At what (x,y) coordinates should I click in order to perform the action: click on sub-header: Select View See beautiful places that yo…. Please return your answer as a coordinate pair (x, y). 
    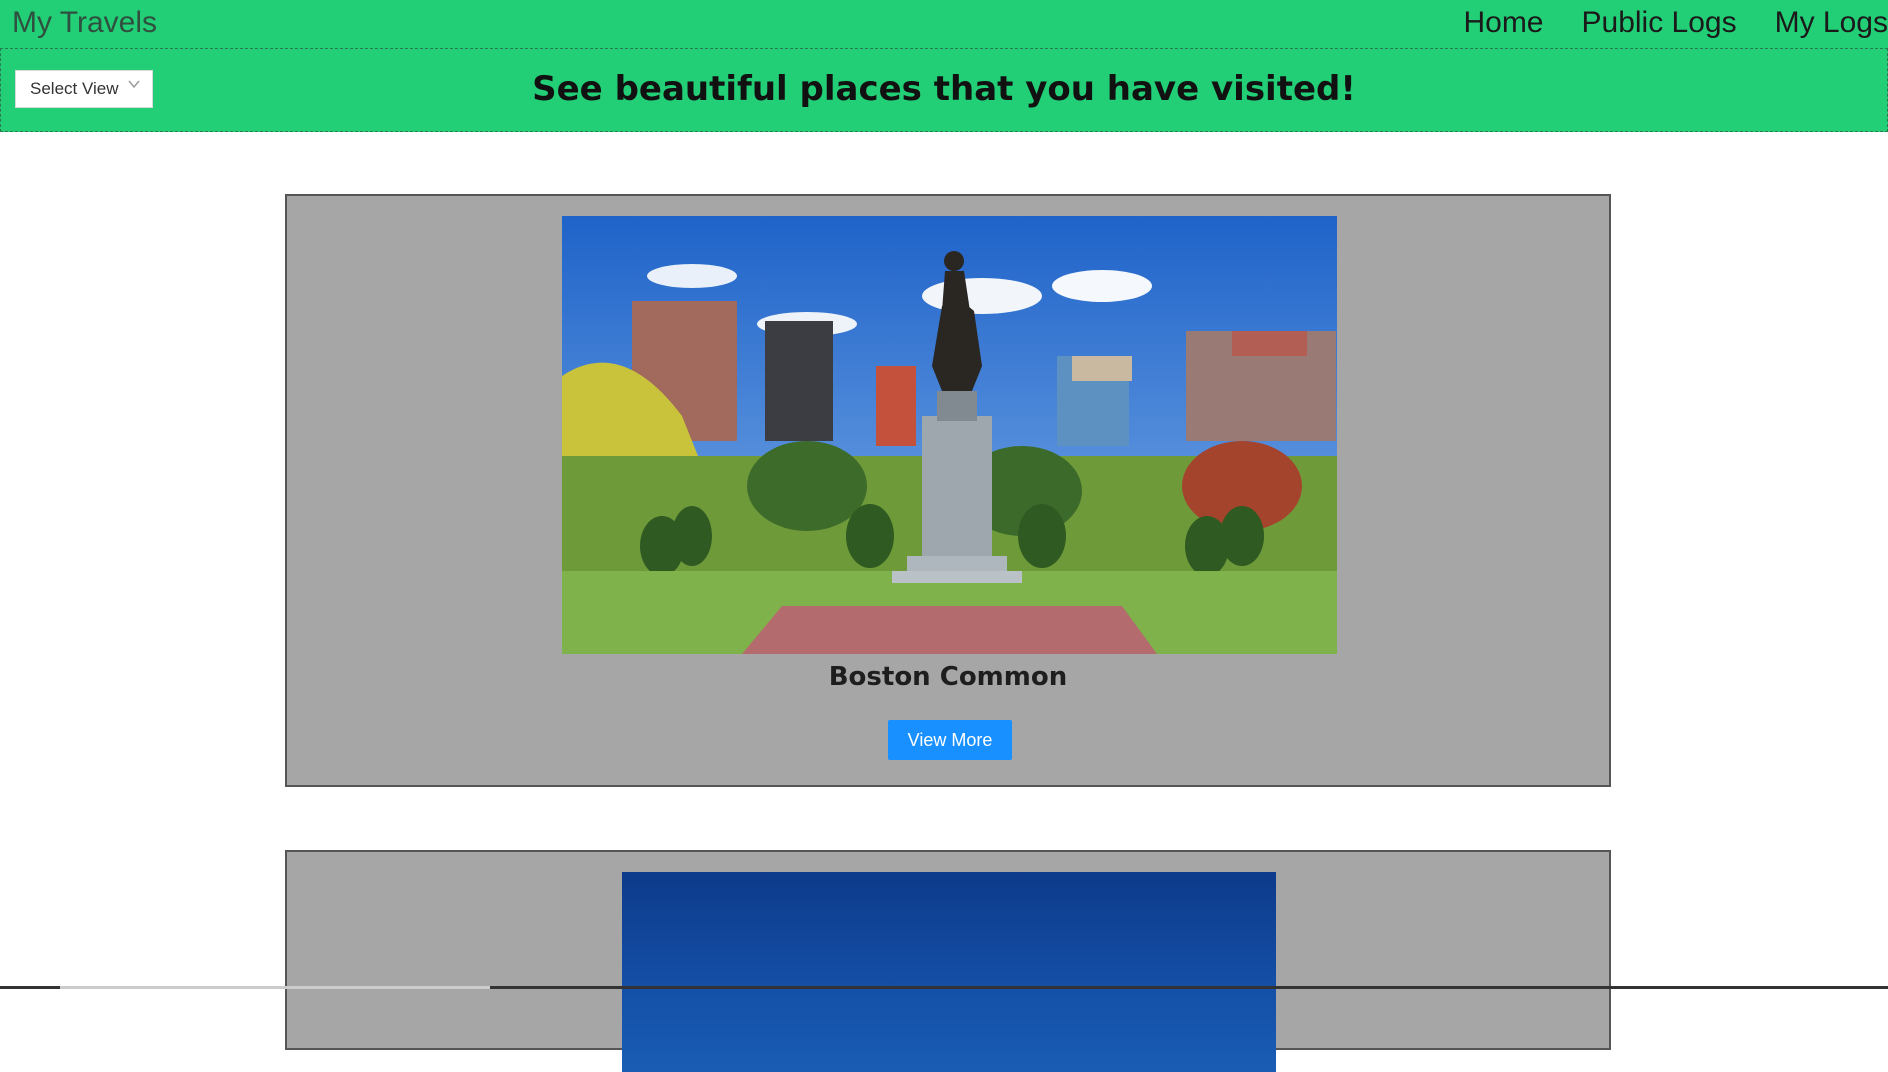
    Looking at the image, I should click on (944, 90).